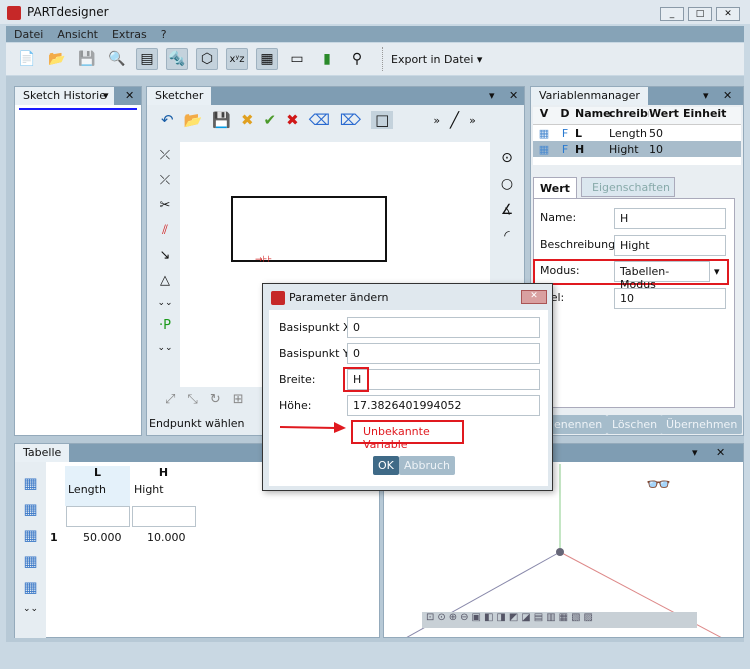 Image resolution: width=750 pixels, height=669 pixels. I want to click on close-button: ✕, so click(728, 14).